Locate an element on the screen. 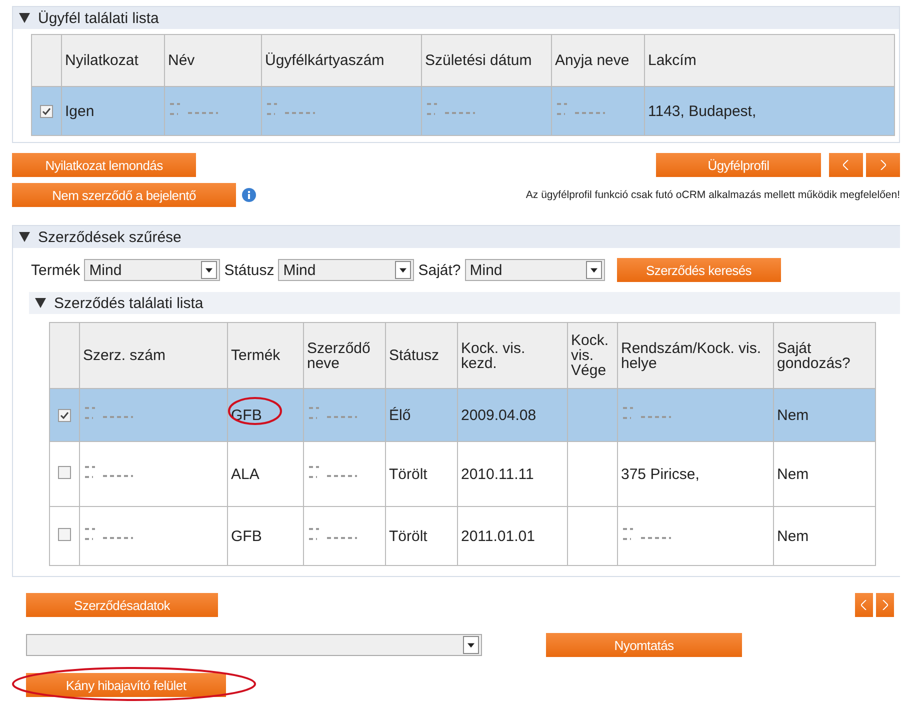 The height and width of the screenshot is (713, 904). repair-interface-button: Kány hibajavító felület is located at coordinates (126, 685).